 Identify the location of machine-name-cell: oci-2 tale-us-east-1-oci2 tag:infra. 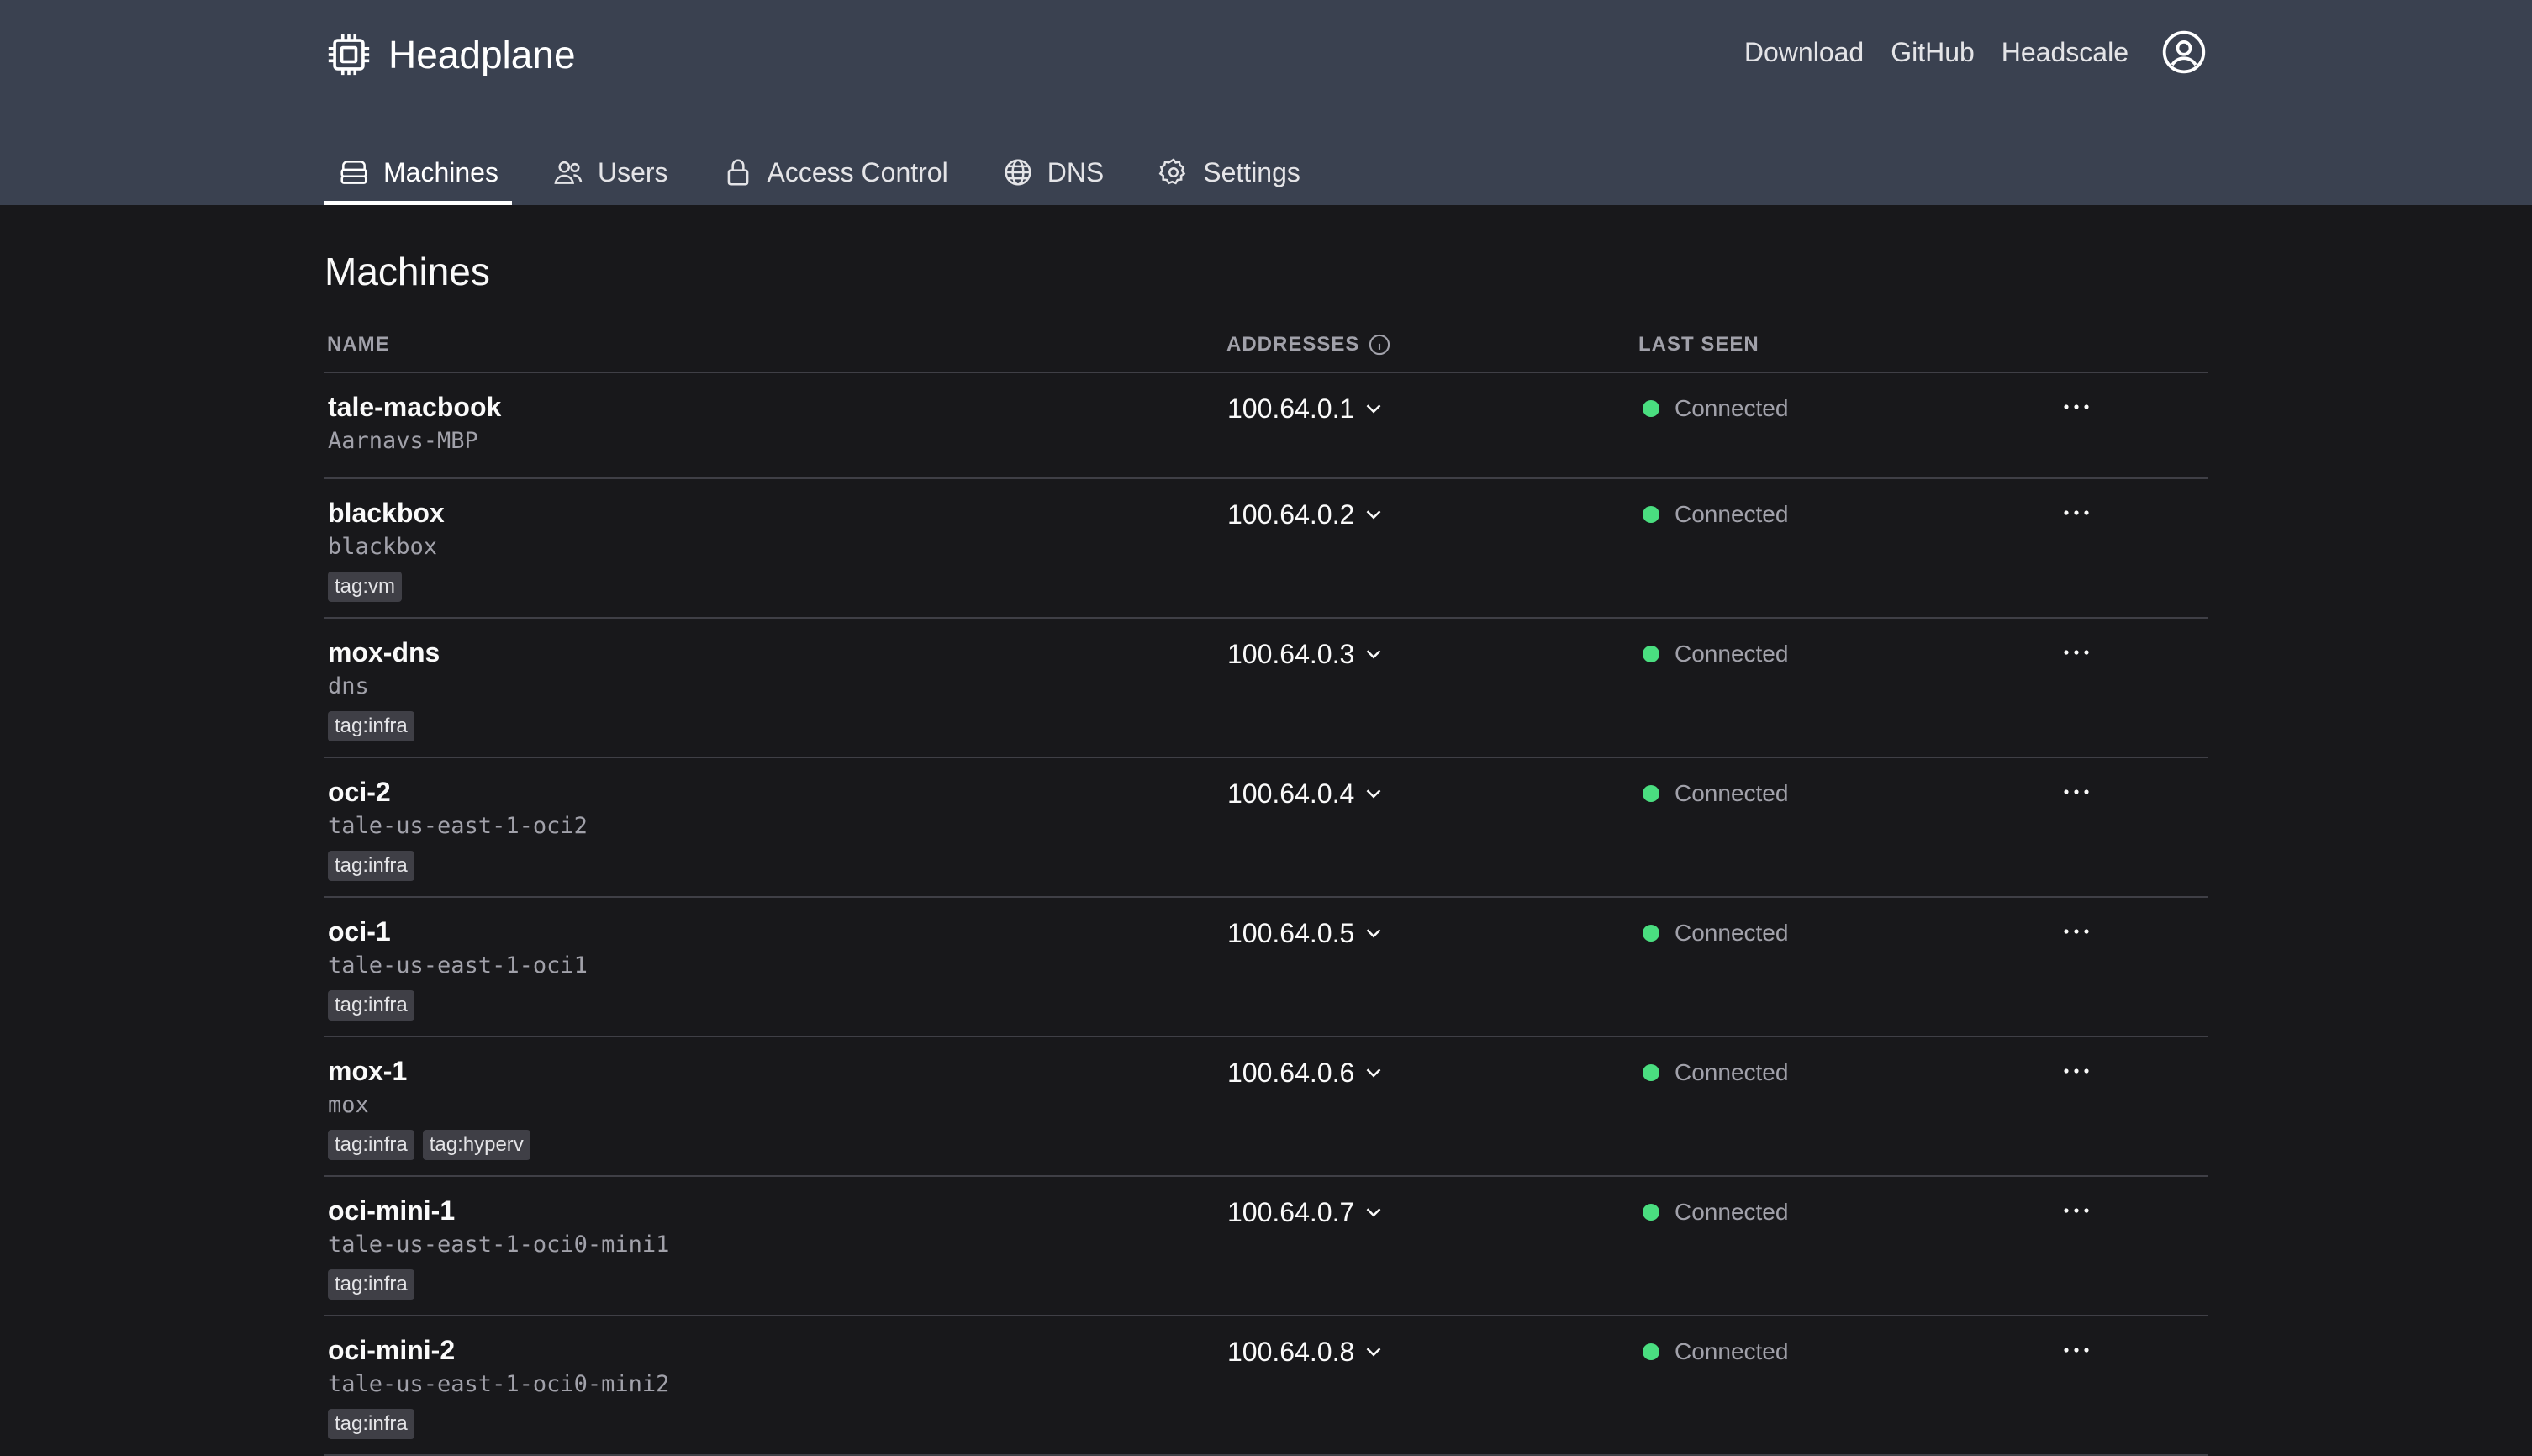
(775, 827).